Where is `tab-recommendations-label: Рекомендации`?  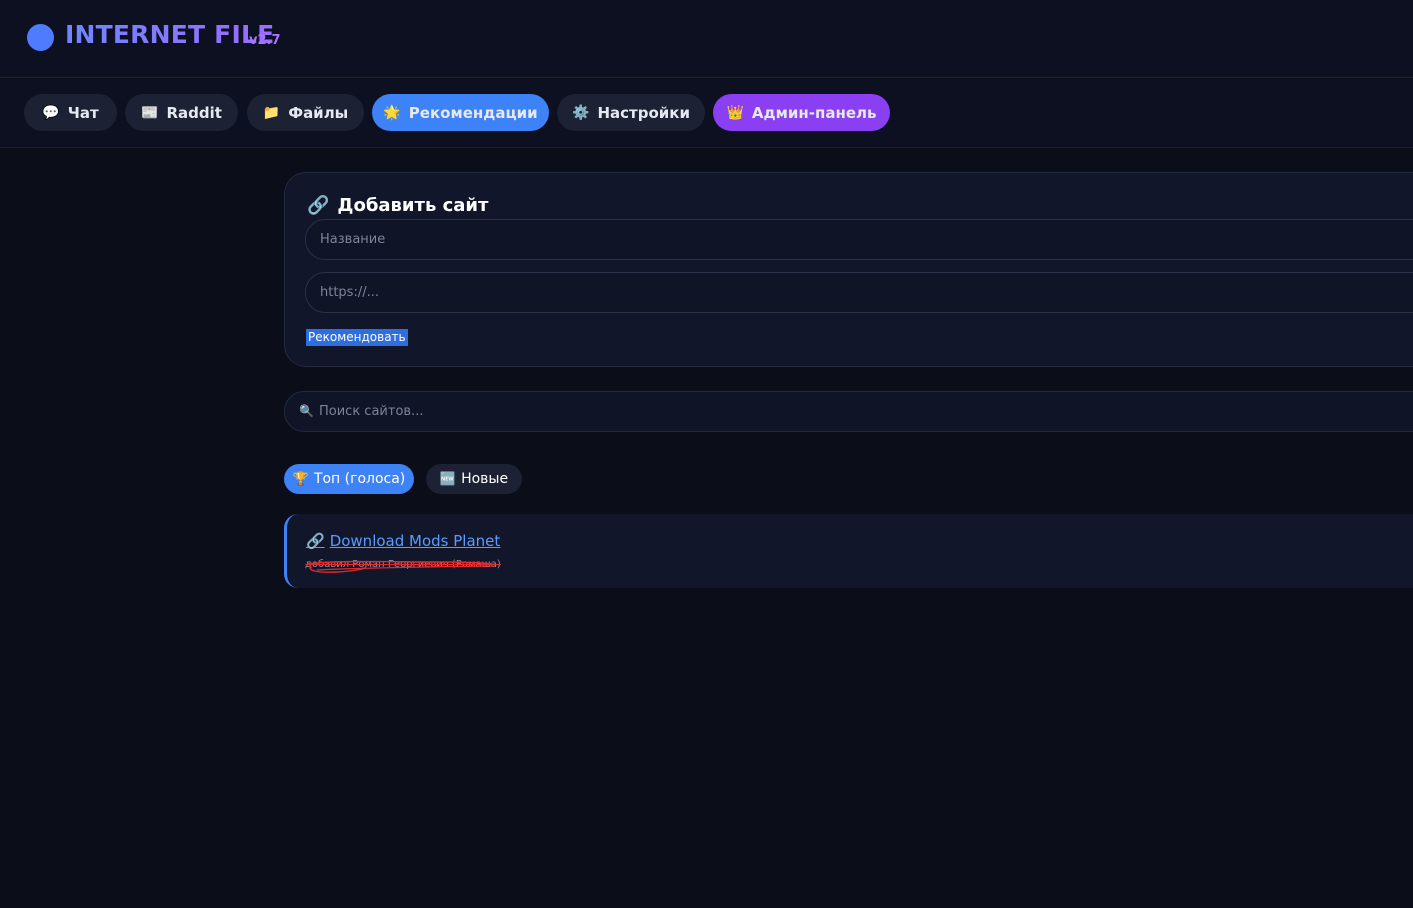
tab-recommendations-label: Рекомендации is located at coordinates (473, 112).